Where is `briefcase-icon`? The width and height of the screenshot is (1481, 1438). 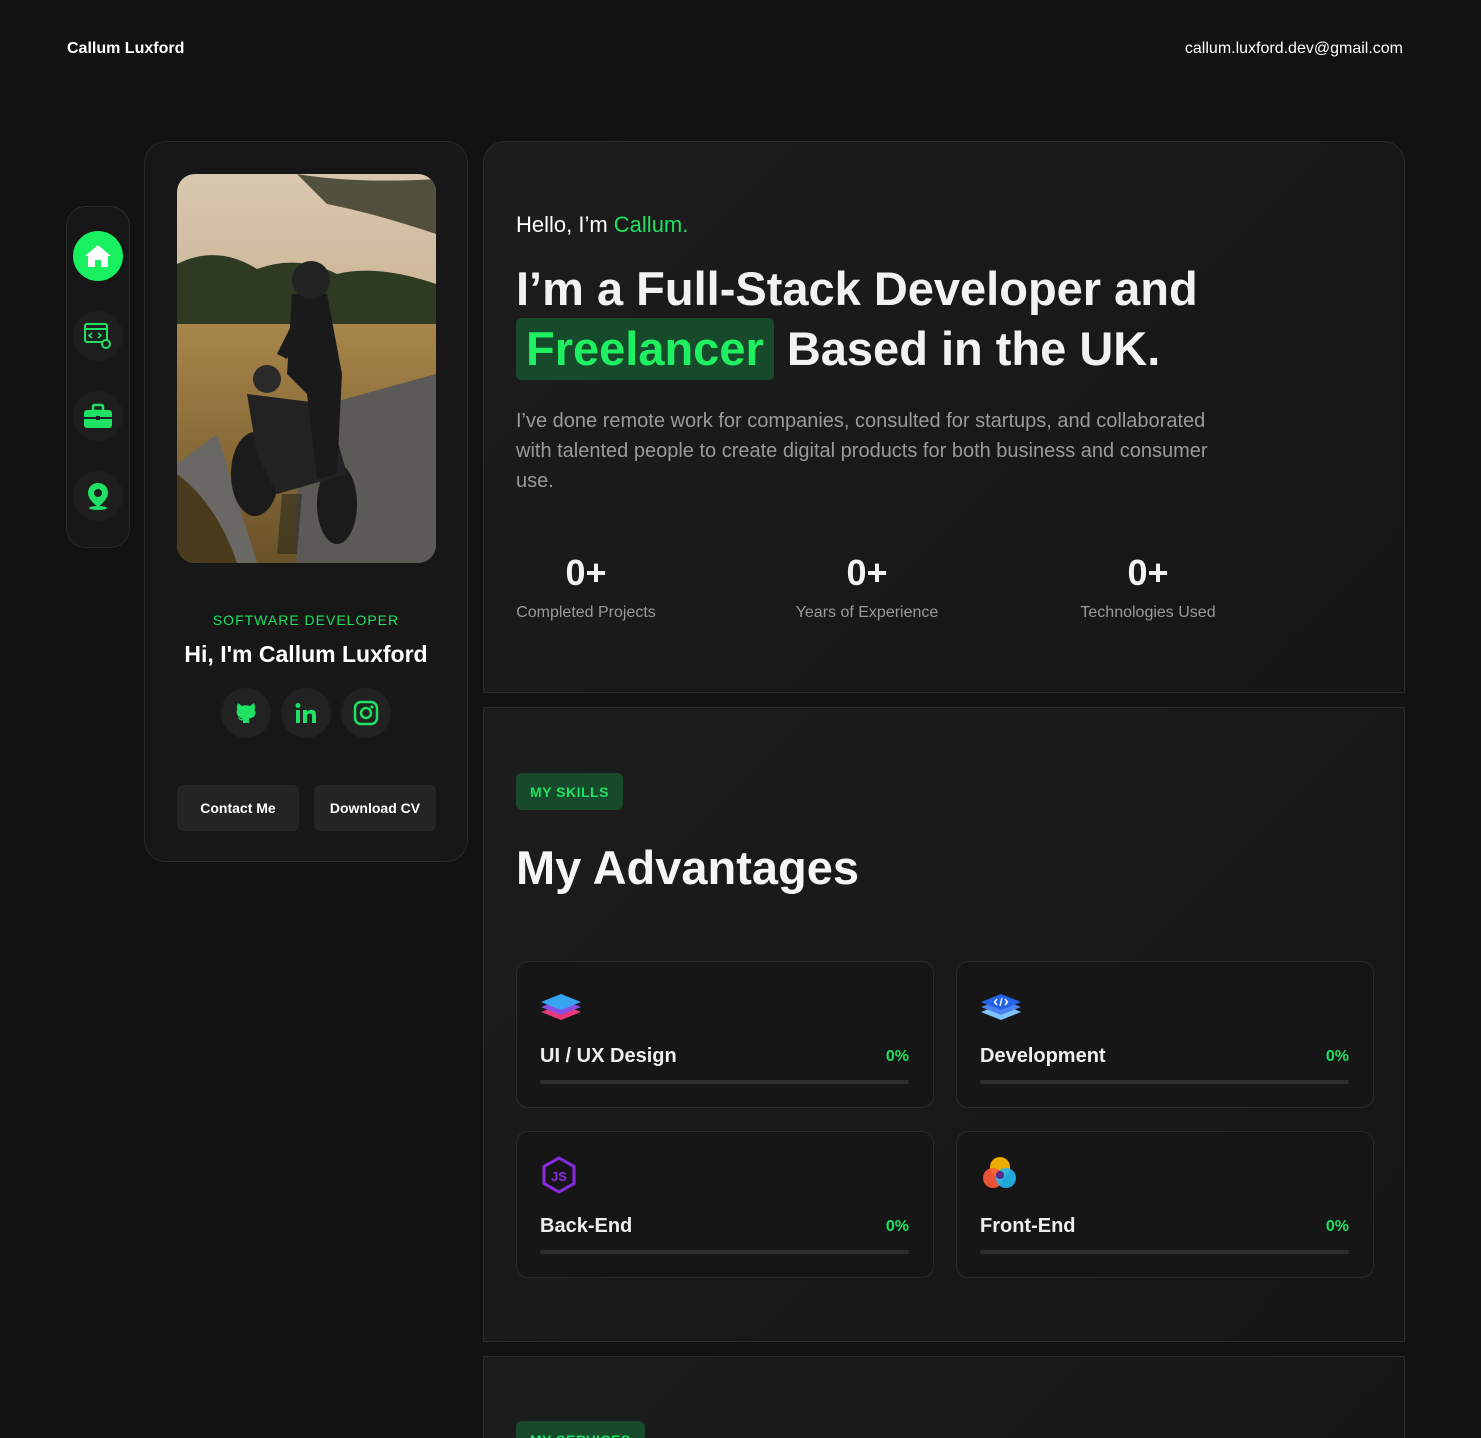 briefcase-icon is located at coordinates (98, 415).